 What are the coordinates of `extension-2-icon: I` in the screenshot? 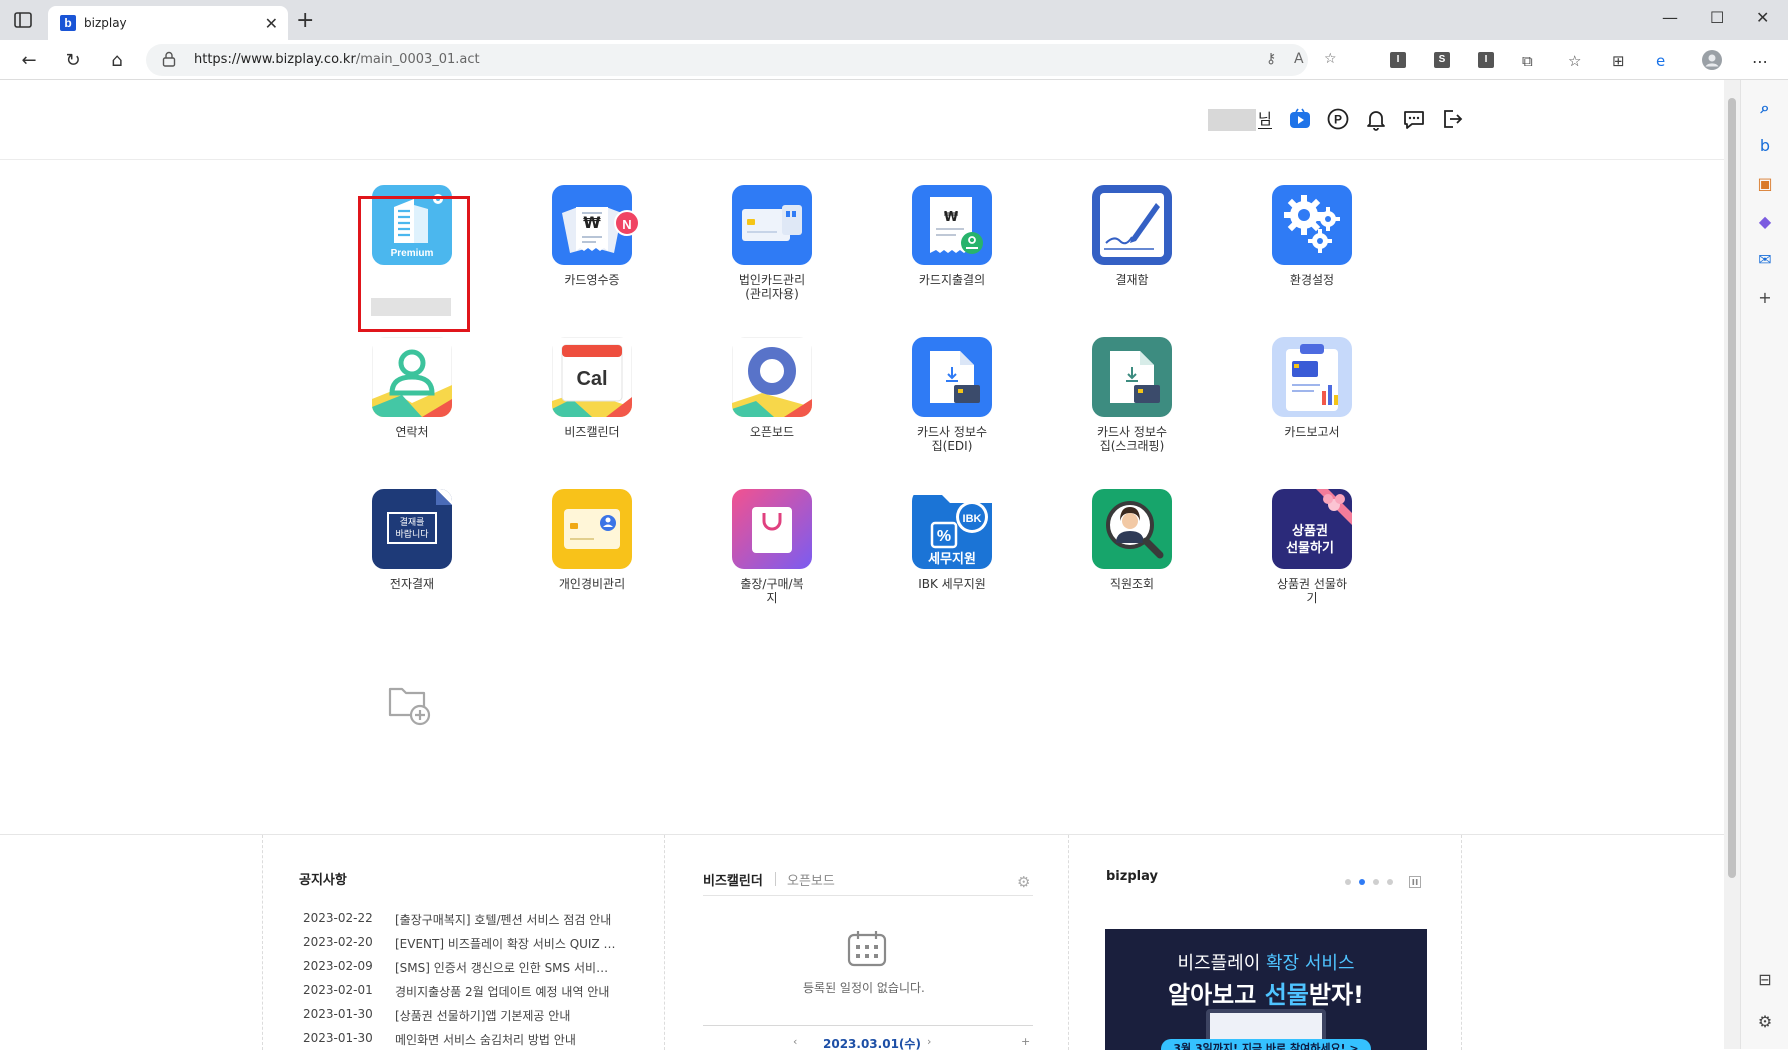 It's located at (1486, 60).